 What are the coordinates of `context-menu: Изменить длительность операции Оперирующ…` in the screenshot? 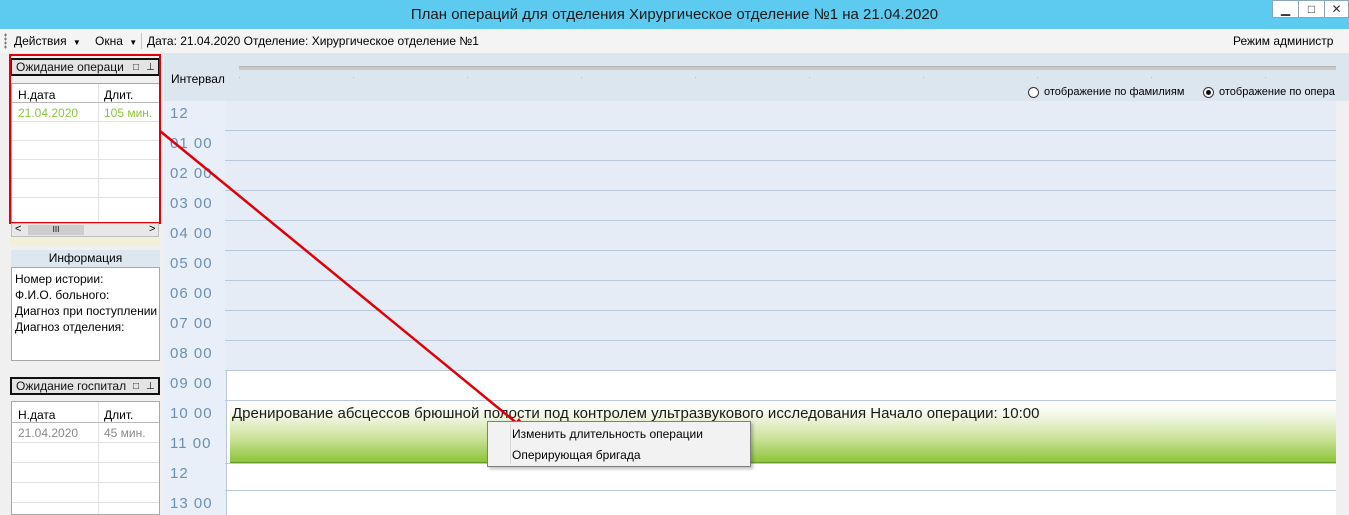 It's located at (619, 444).